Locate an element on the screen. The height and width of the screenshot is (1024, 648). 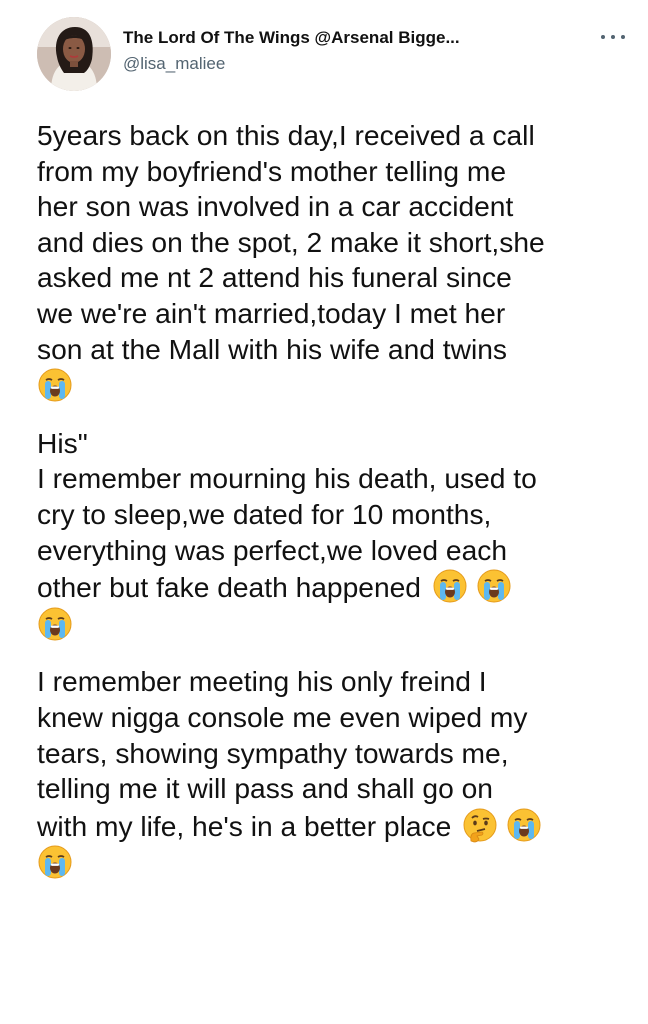
text-line-with-emoji: other but fake death happened is located at coordinates (337, 587).